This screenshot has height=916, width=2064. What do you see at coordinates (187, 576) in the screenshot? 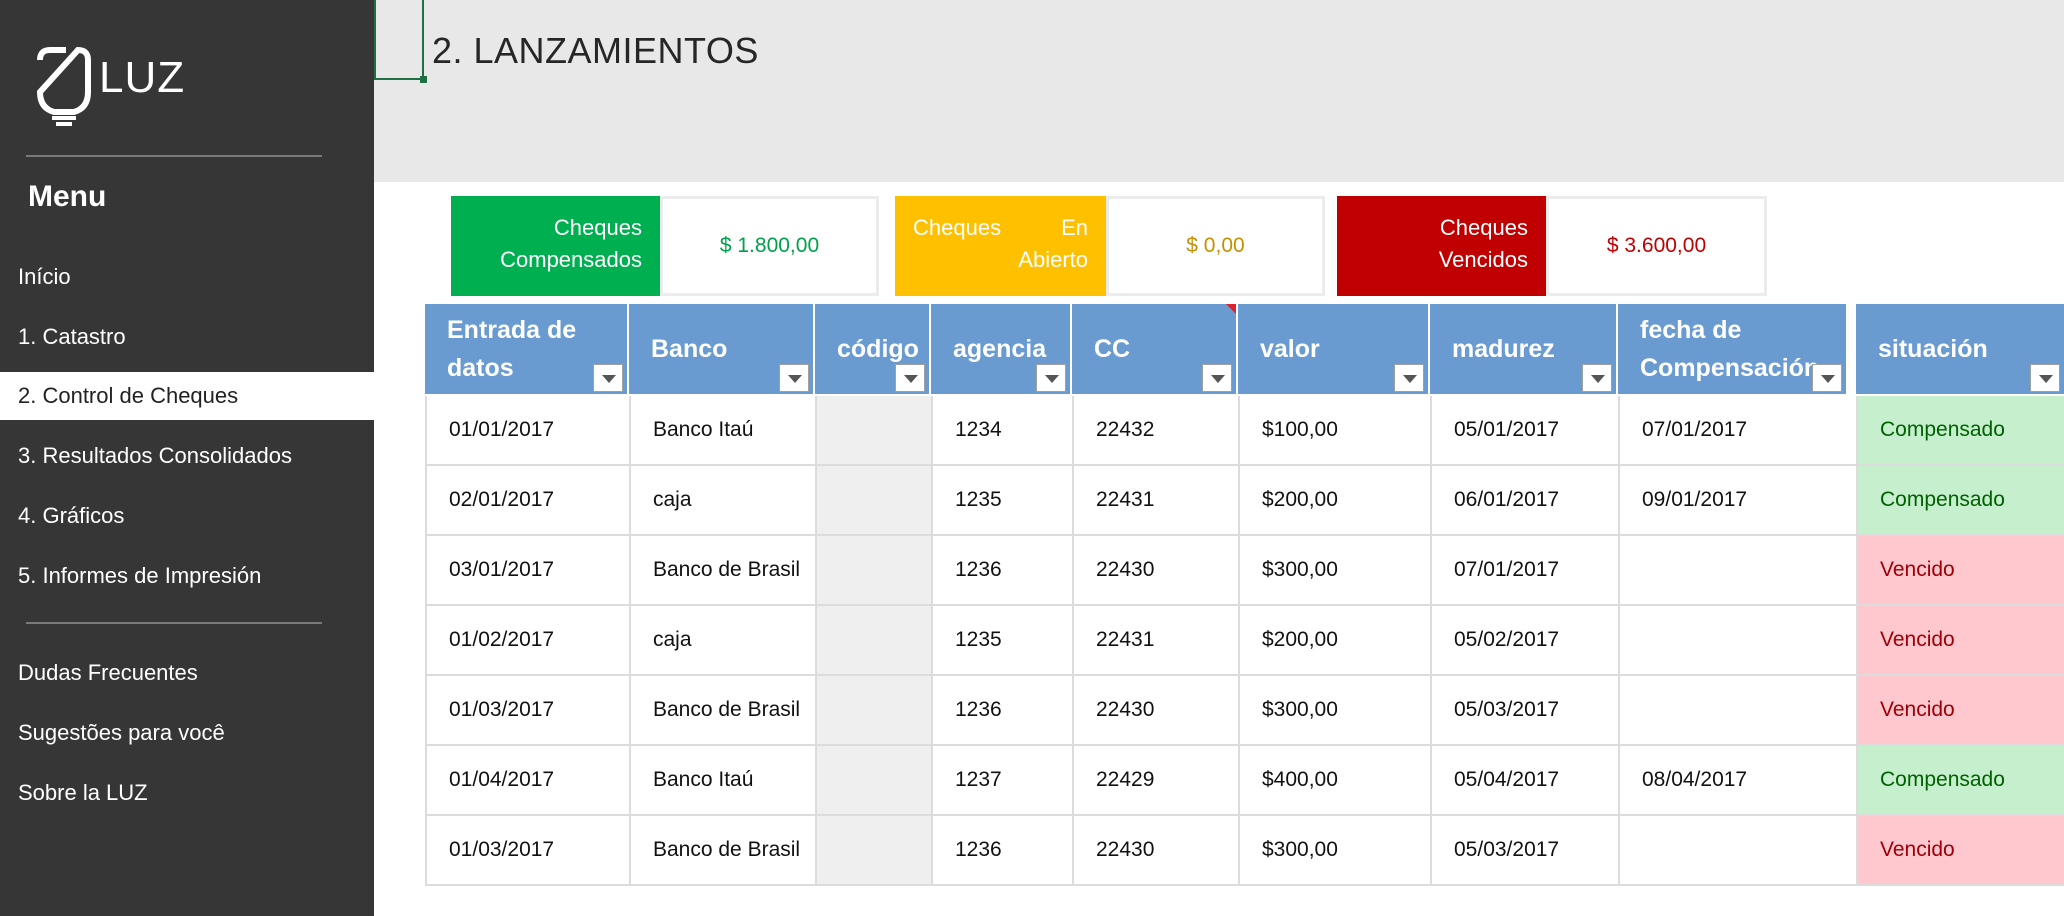
I see `sidebar-item-informes-de-impresion: 5. Informes de Impresión` at bounding box center [187, 576].